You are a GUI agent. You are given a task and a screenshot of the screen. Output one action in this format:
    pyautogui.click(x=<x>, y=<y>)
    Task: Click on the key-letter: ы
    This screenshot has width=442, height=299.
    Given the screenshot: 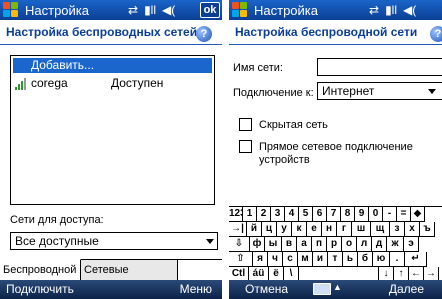 What is the action you would take?
    pyautogui.click(x=273, y=244)
    